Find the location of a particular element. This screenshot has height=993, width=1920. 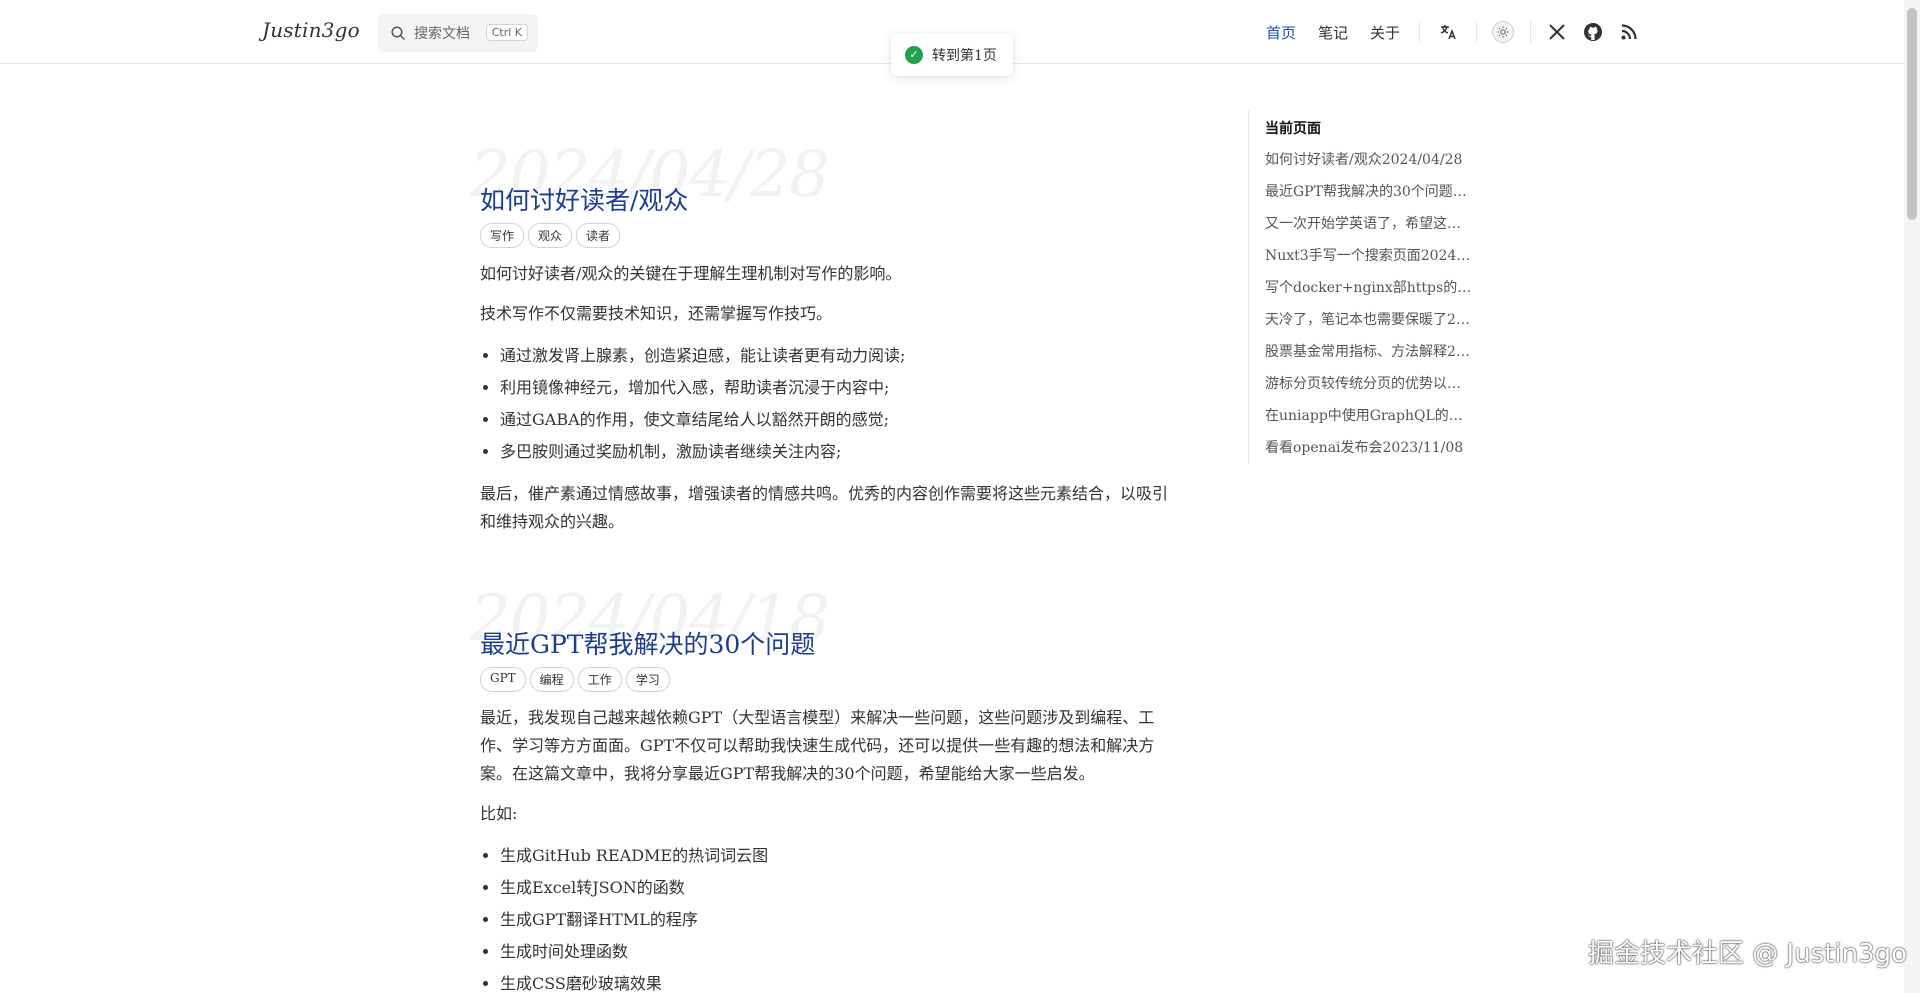

search-shortcut: Ctrl K is located at coordinates (506, 32).